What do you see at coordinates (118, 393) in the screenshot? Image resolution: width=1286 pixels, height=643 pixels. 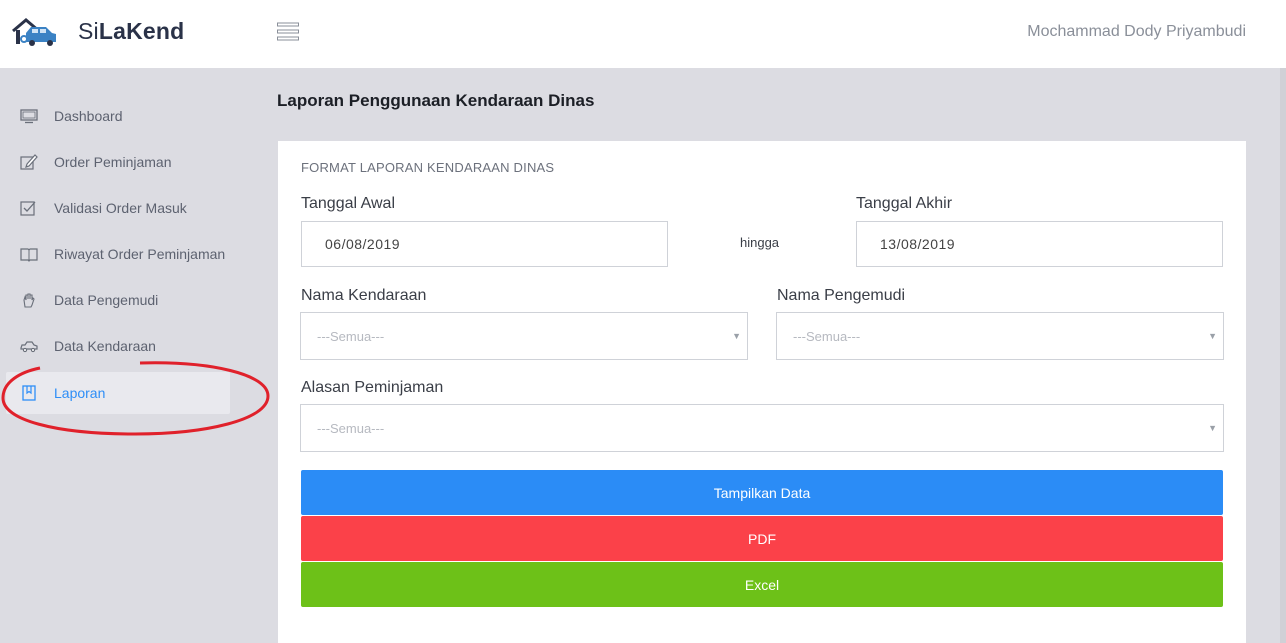 I see `sidebar-item-laporan: Laporan` at bounding box center [118, 393].